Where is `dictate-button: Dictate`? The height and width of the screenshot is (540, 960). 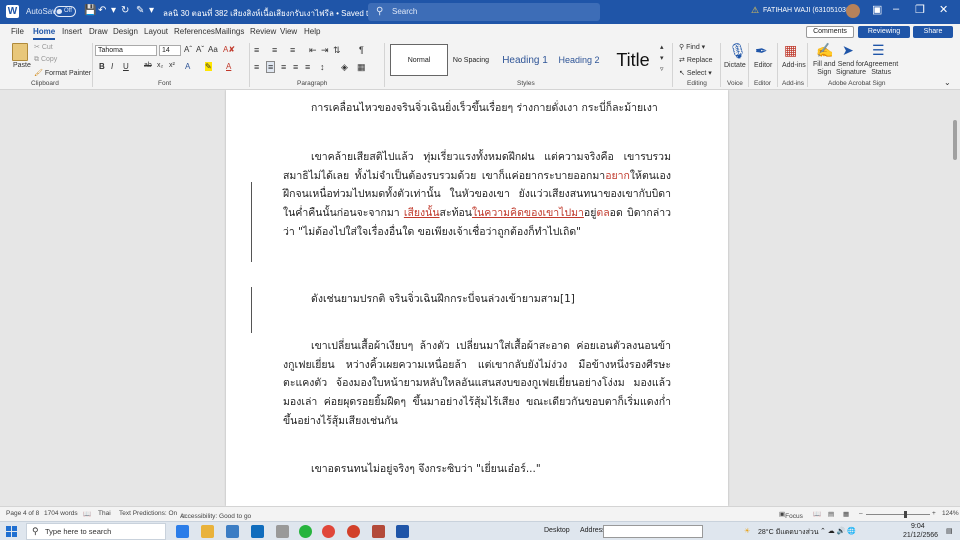
dictate-button: Dictate is located at coordinates (735, 65).